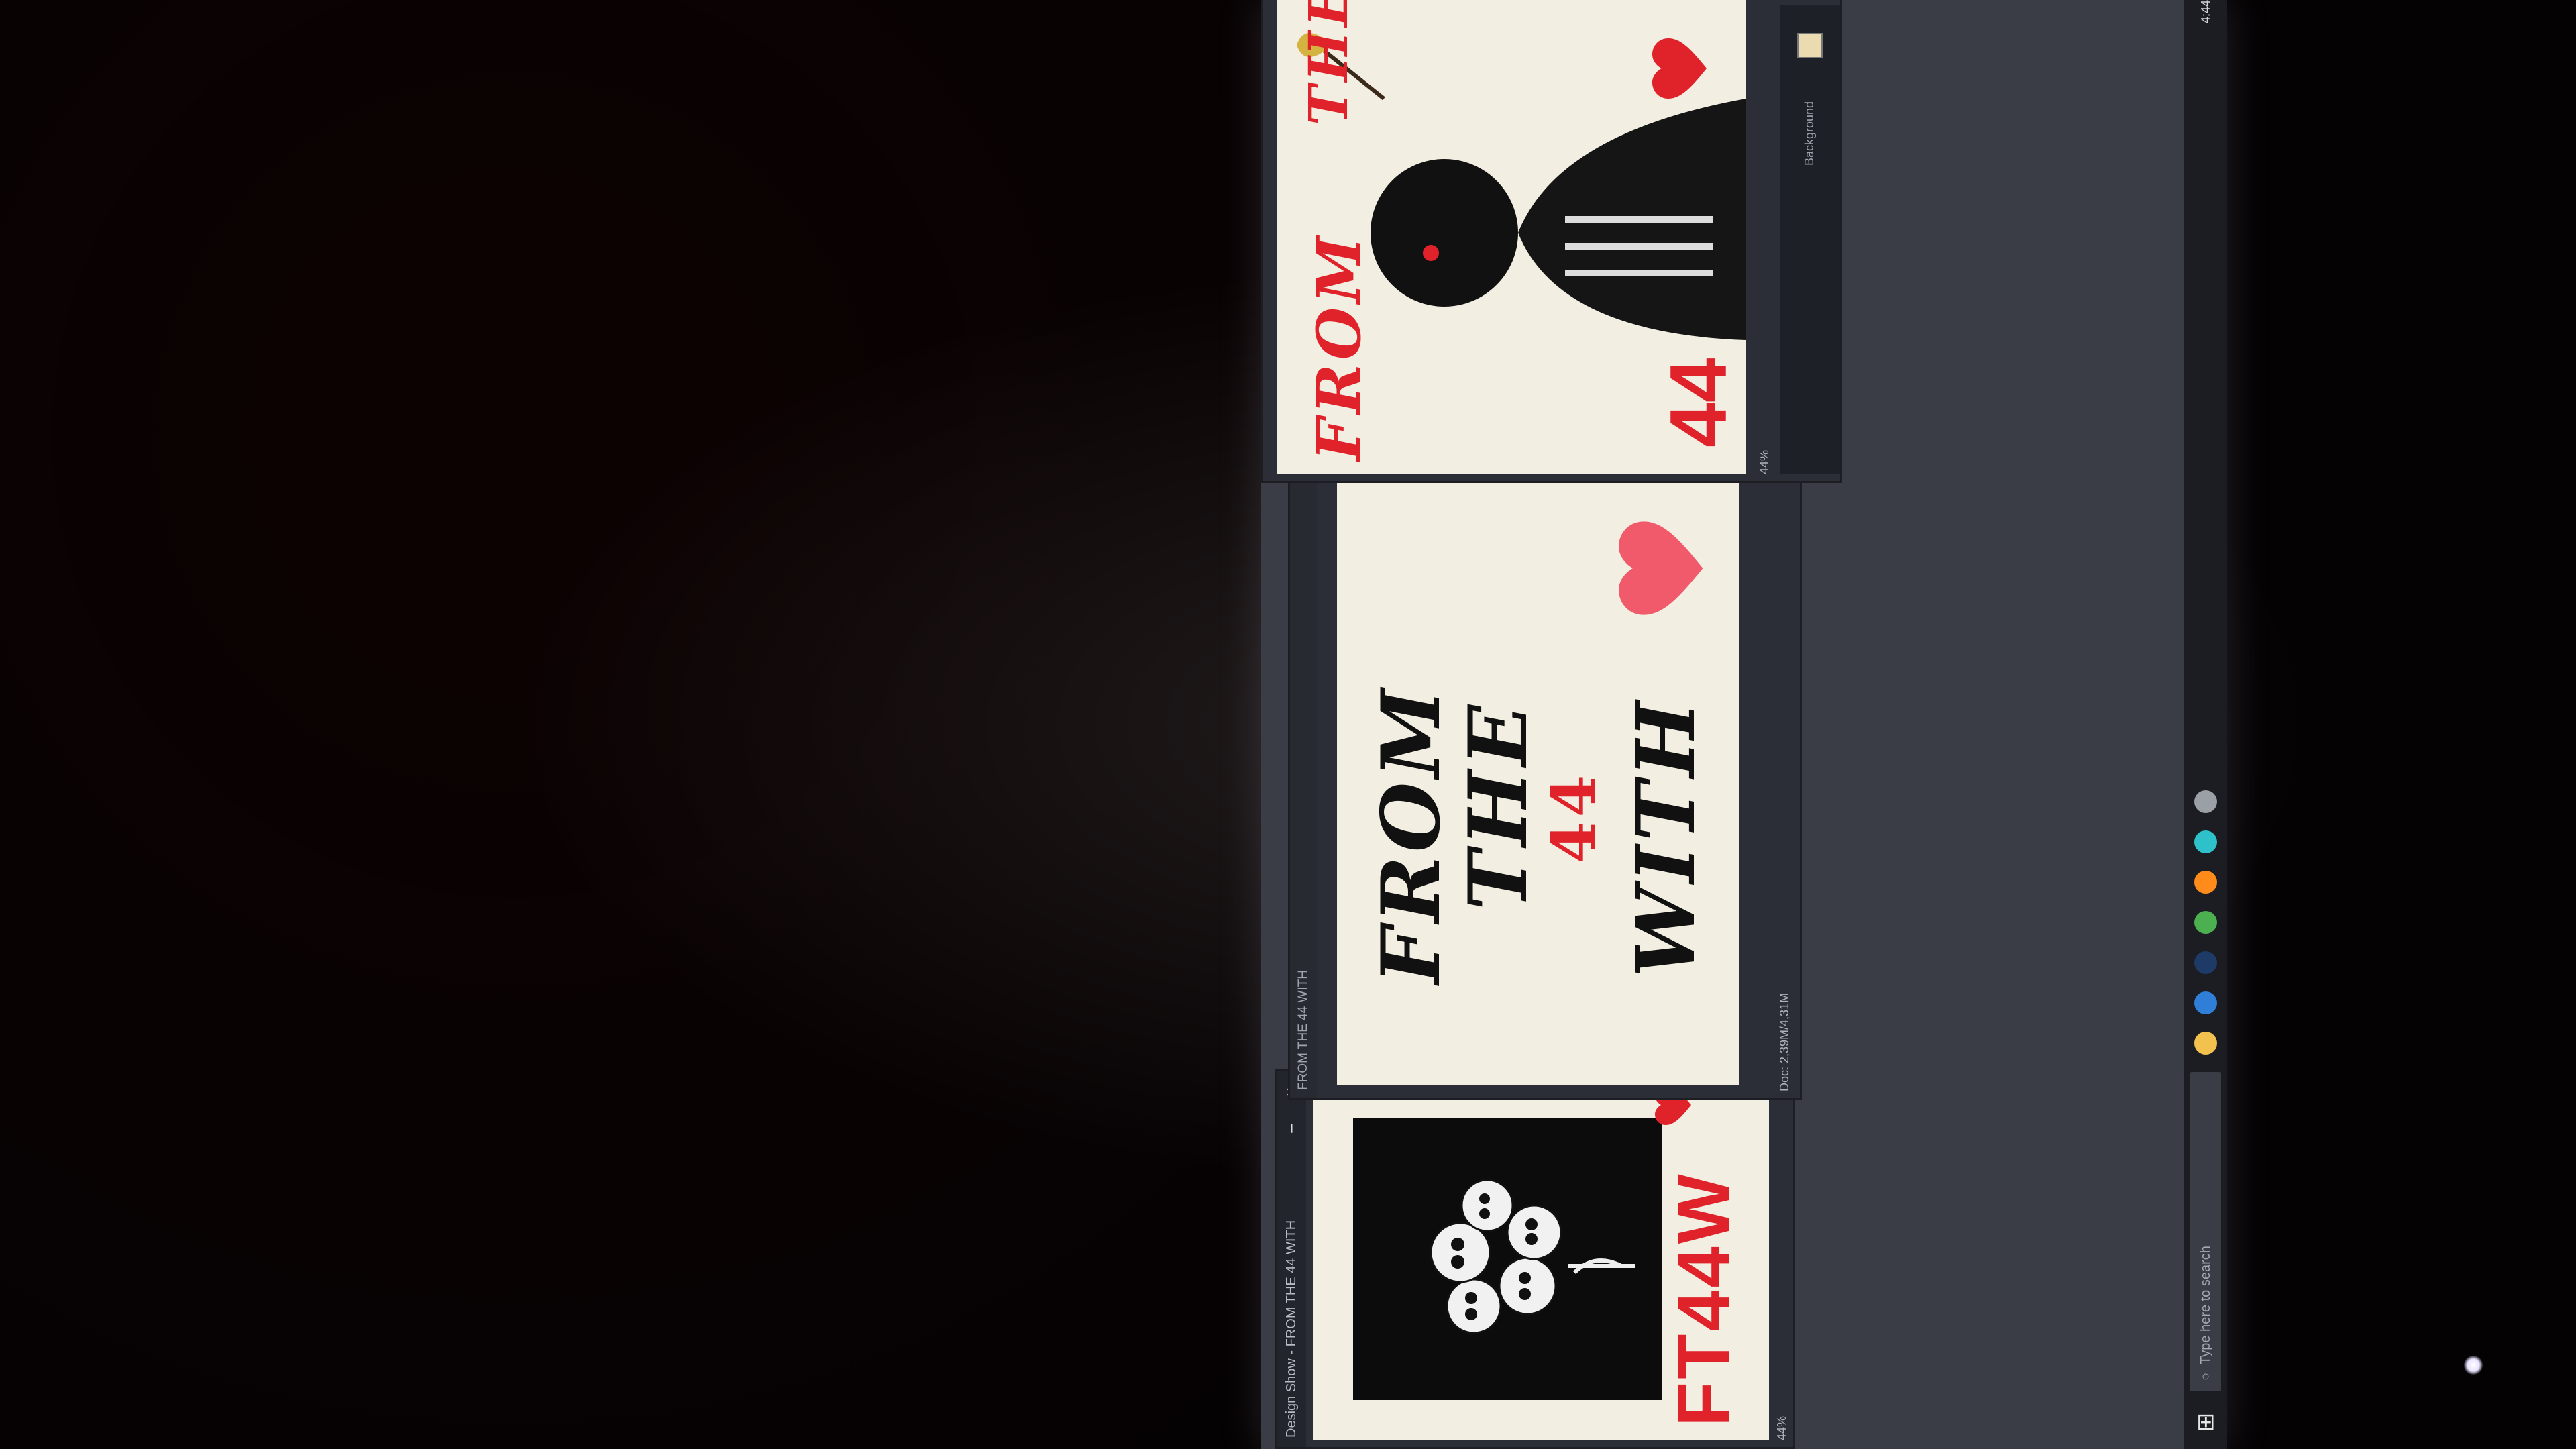 Image resolution: width=2576 pixels, height=1449 pixels. Describe the element at coordinates (1303, 768) in the screenshot. I see `tool-strip: FROM THE 44 WITH` at that location.